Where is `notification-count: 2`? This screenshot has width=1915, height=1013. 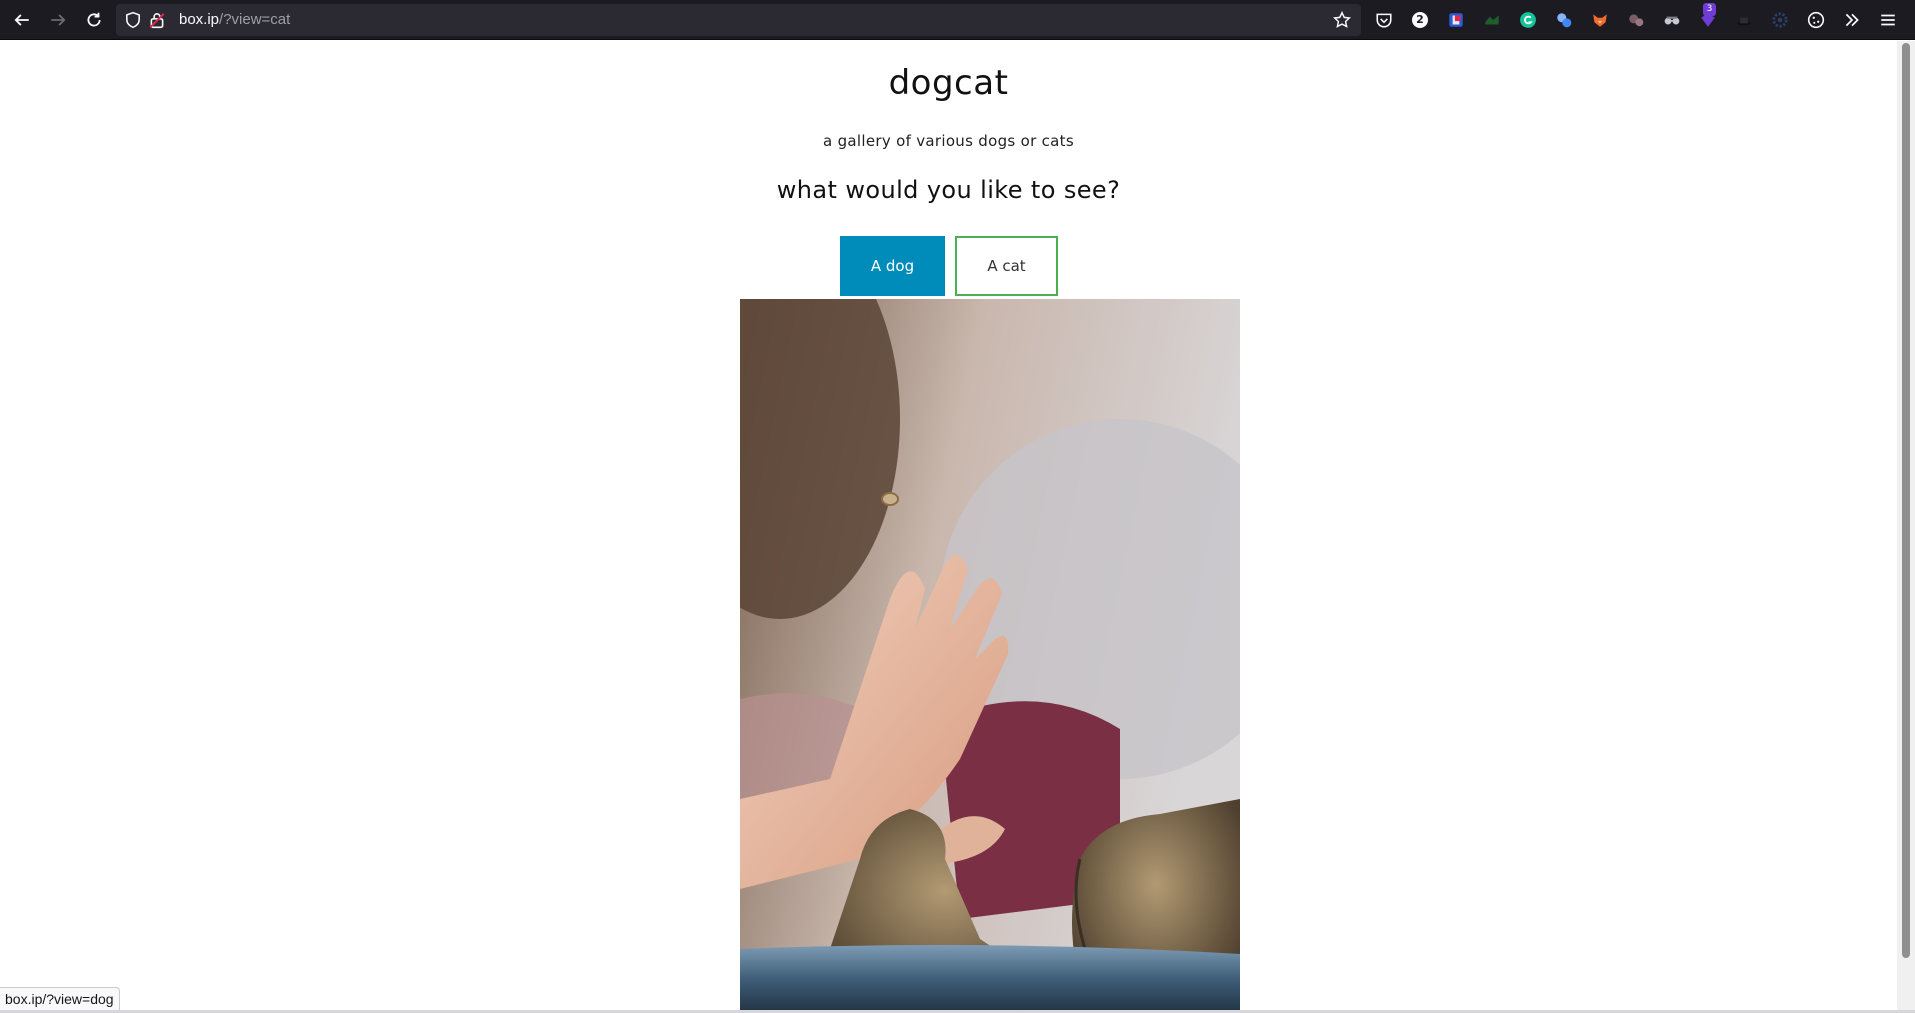 notification-count: 2 is located at coordinates (1420, 20).